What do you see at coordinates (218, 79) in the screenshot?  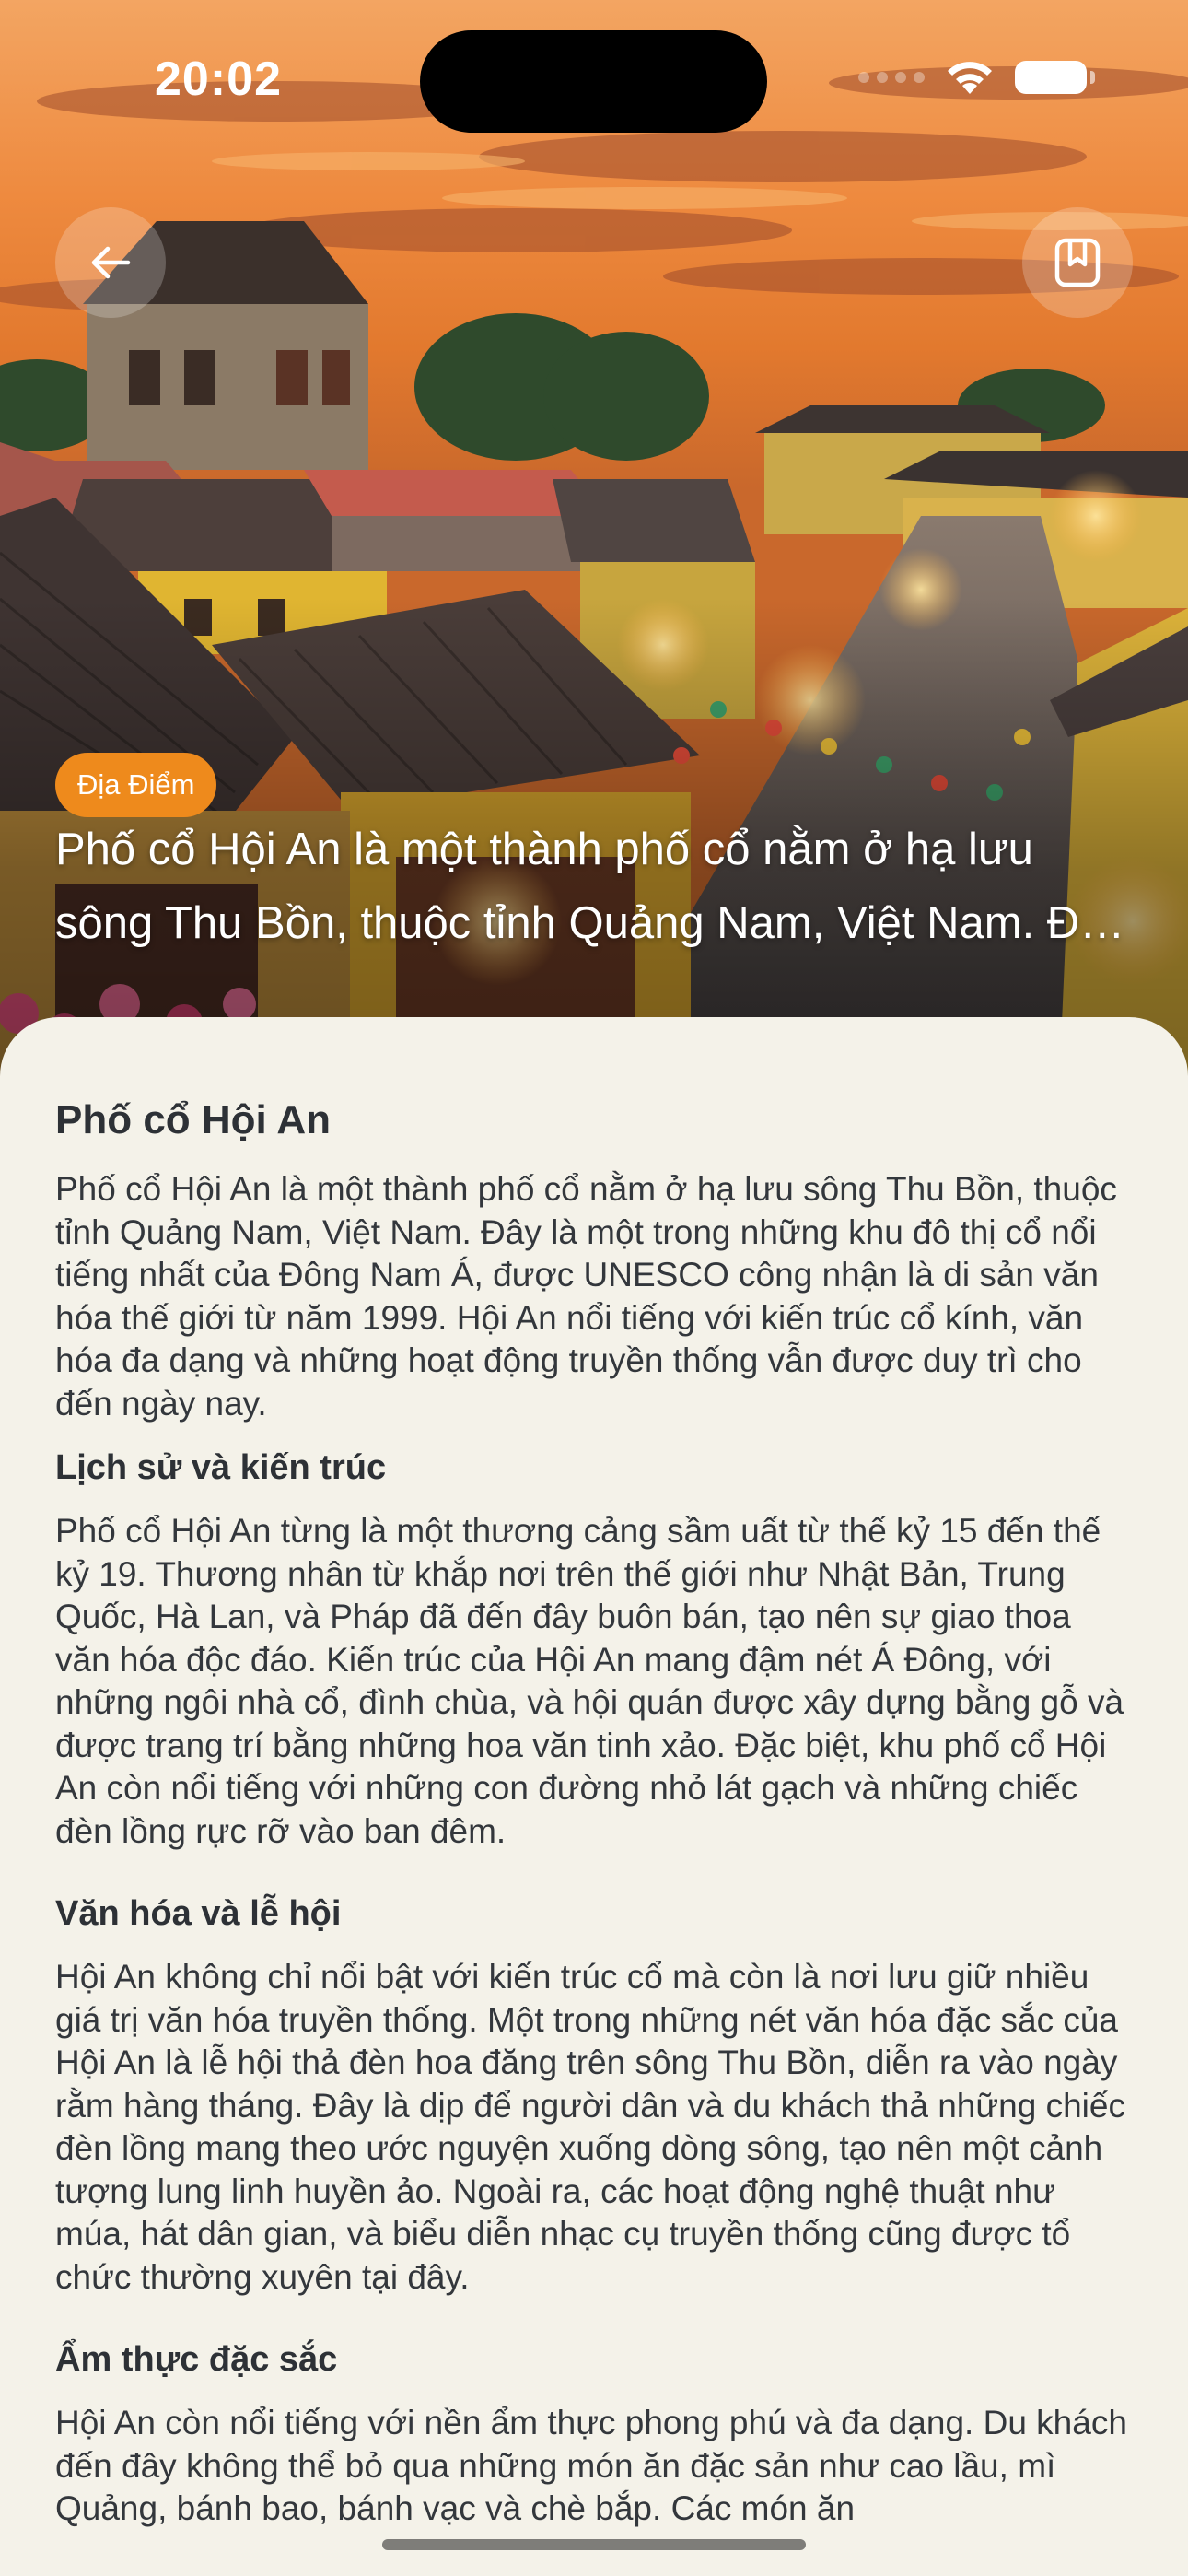 I see `status-time: 20:02` at bounding box center [218, 79].